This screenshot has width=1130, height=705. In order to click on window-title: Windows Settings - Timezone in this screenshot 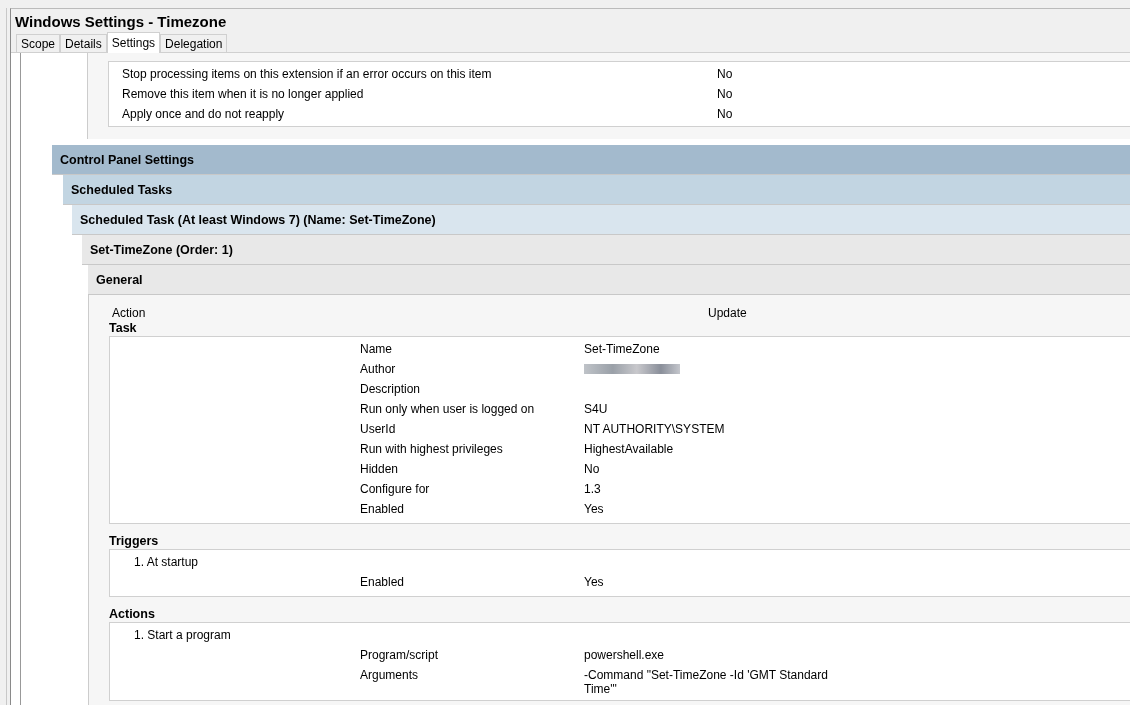, I will do `click(121, 22)`.